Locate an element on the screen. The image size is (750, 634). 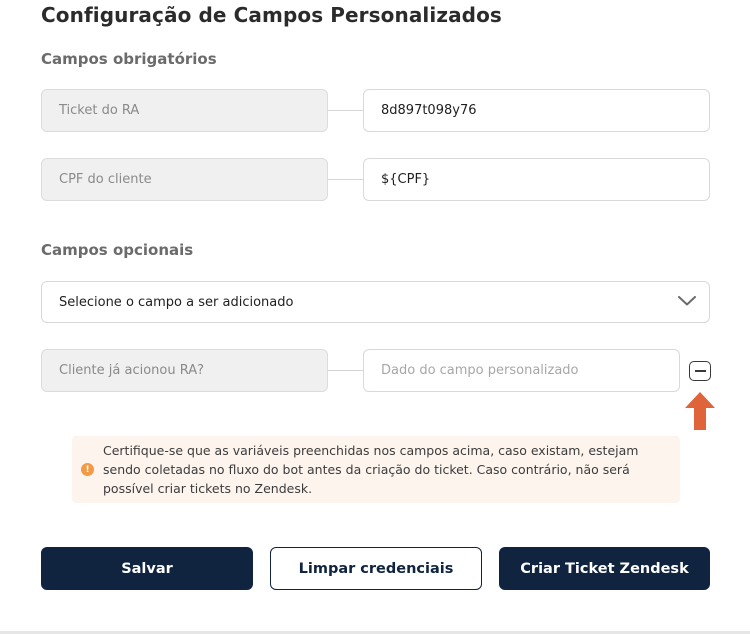
save-button: Salvar is located at coordinates (147, 568).